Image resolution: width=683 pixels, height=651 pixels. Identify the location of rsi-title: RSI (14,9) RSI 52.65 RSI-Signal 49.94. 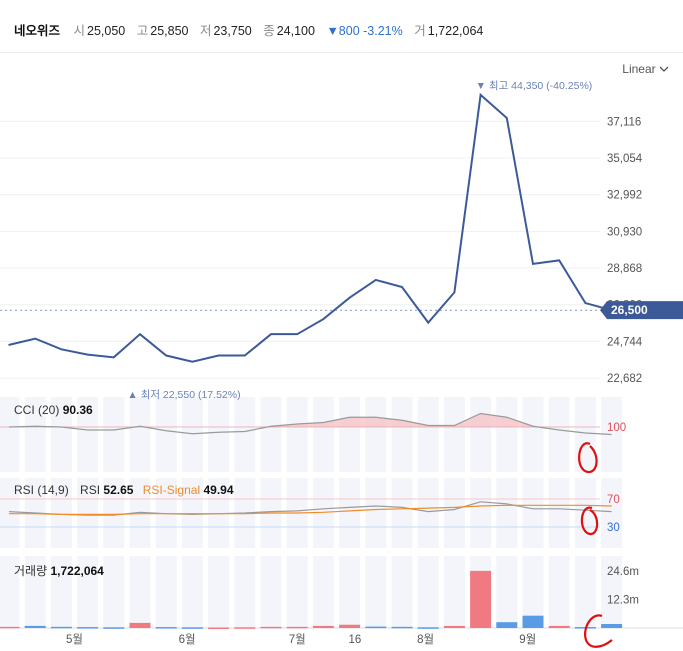
(124, 490).